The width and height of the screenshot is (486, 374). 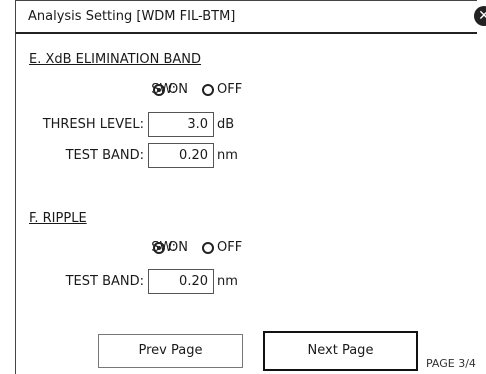 I want to click on section-f-sw-off-radio: OFF, so click(x=222, y=247).